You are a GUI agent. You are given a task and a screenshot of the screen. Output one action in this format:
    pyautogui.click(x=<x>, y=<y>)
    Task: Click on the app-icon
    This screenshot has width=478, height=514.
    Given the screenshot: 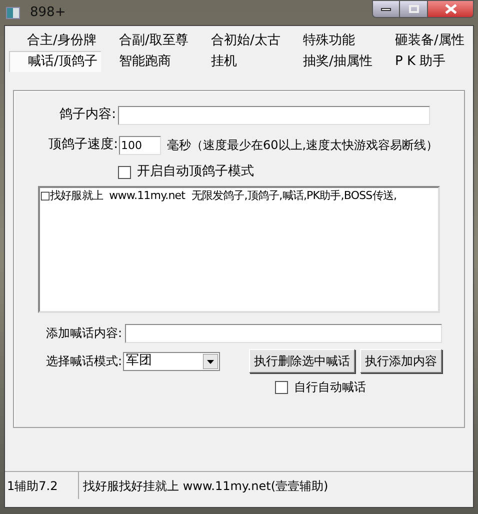 What is the action you would take?
    pyautogui.click(x=13, y=12)
    